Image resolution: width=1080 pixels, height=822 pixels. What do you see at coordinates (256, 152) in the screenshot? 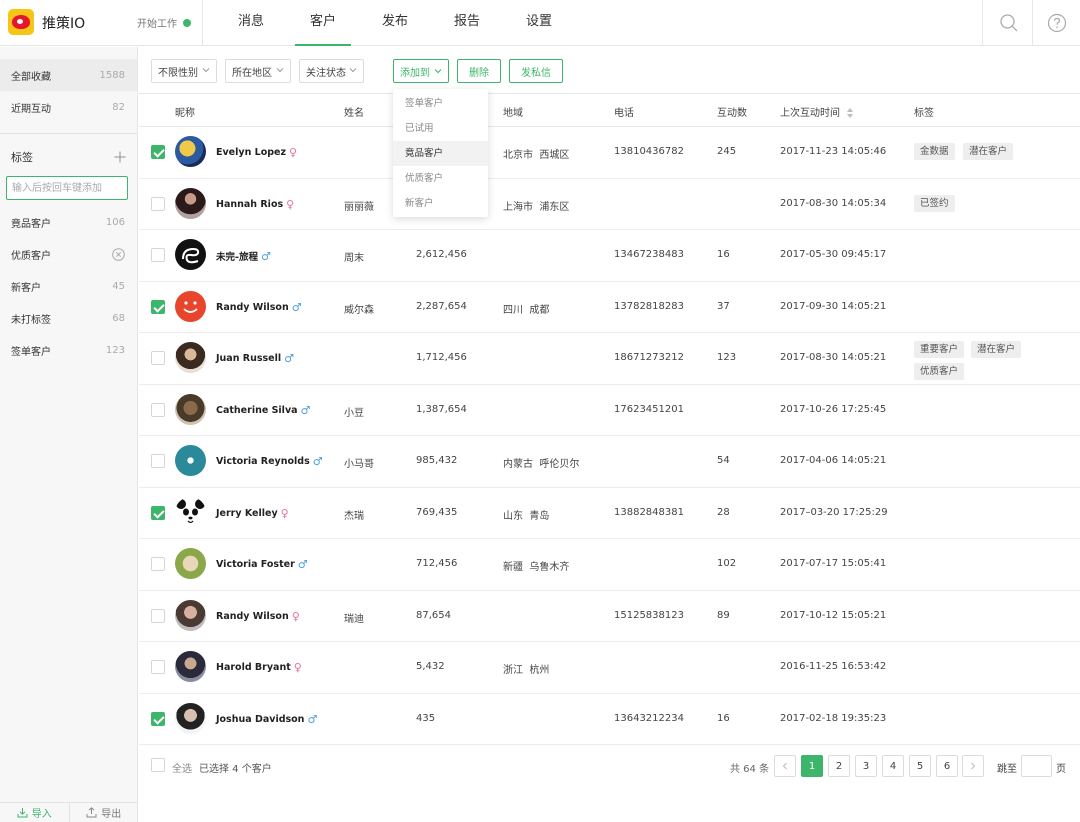
I see `nickname-cell: Evelyn Lopez ♀` at bounding box center [256, 152].